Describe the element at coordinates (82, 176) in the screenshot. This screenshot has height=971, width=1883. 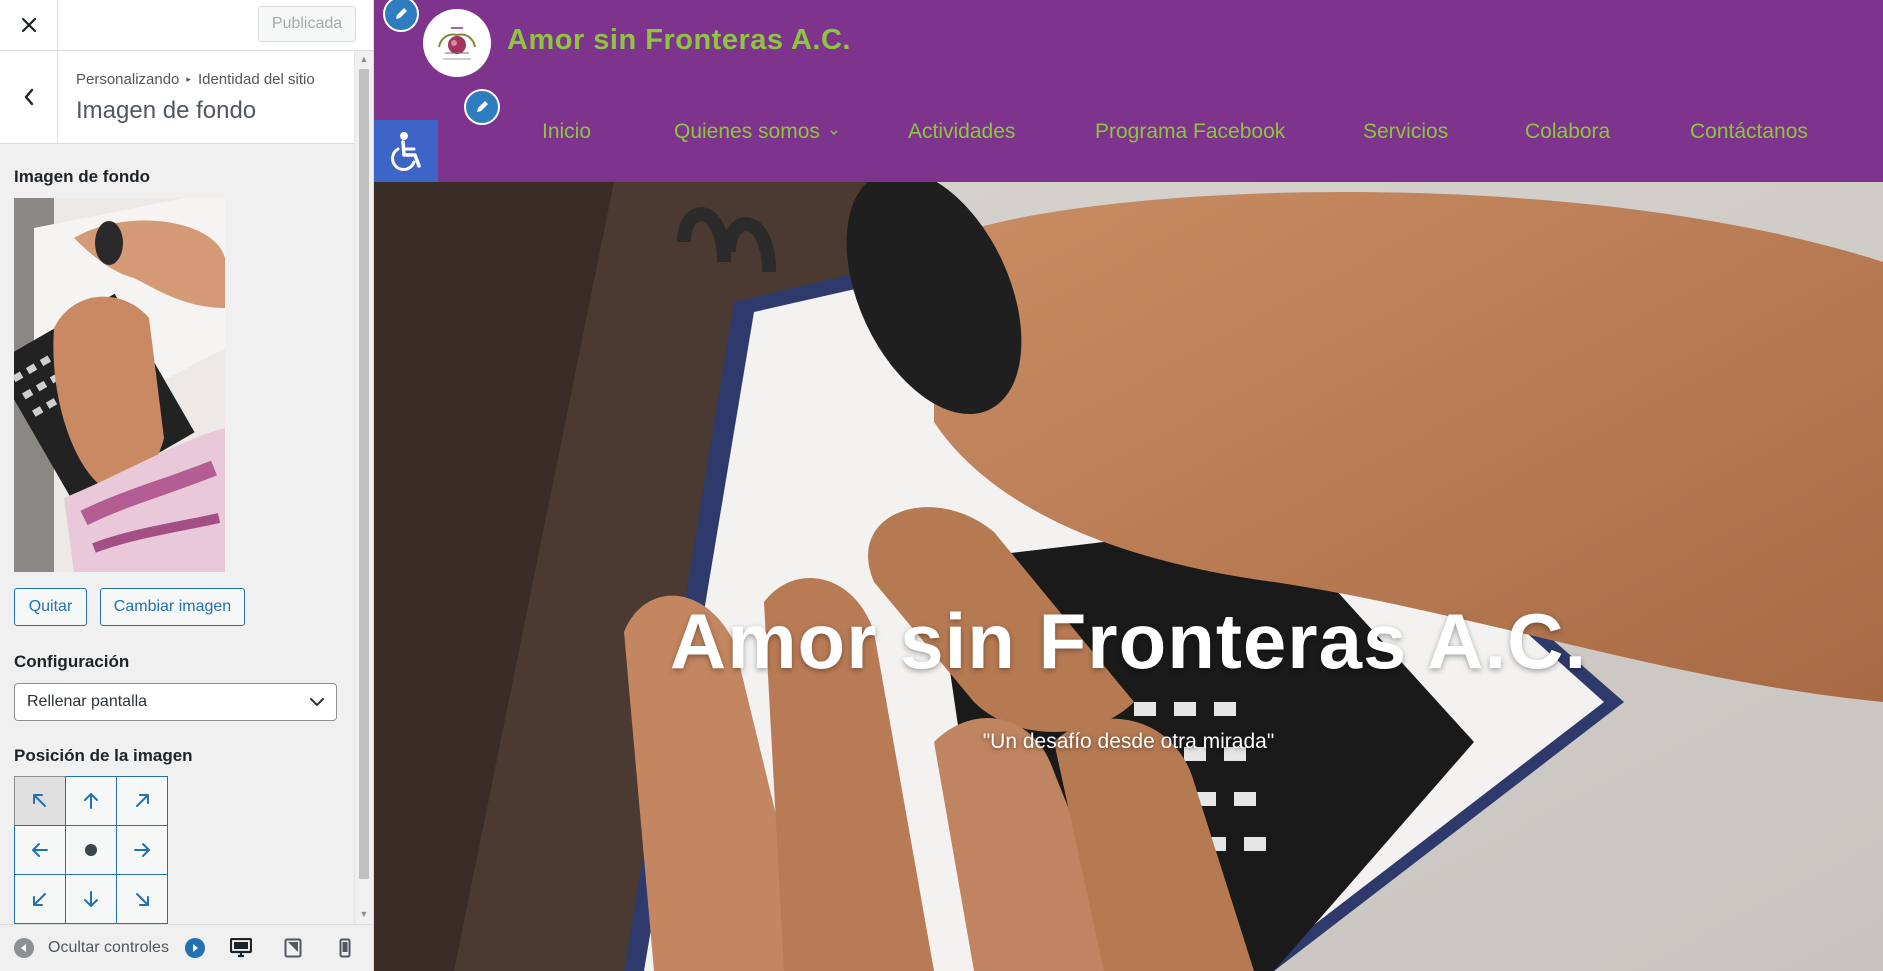
I see `background-image-label: Imagen de fondo` at that location.